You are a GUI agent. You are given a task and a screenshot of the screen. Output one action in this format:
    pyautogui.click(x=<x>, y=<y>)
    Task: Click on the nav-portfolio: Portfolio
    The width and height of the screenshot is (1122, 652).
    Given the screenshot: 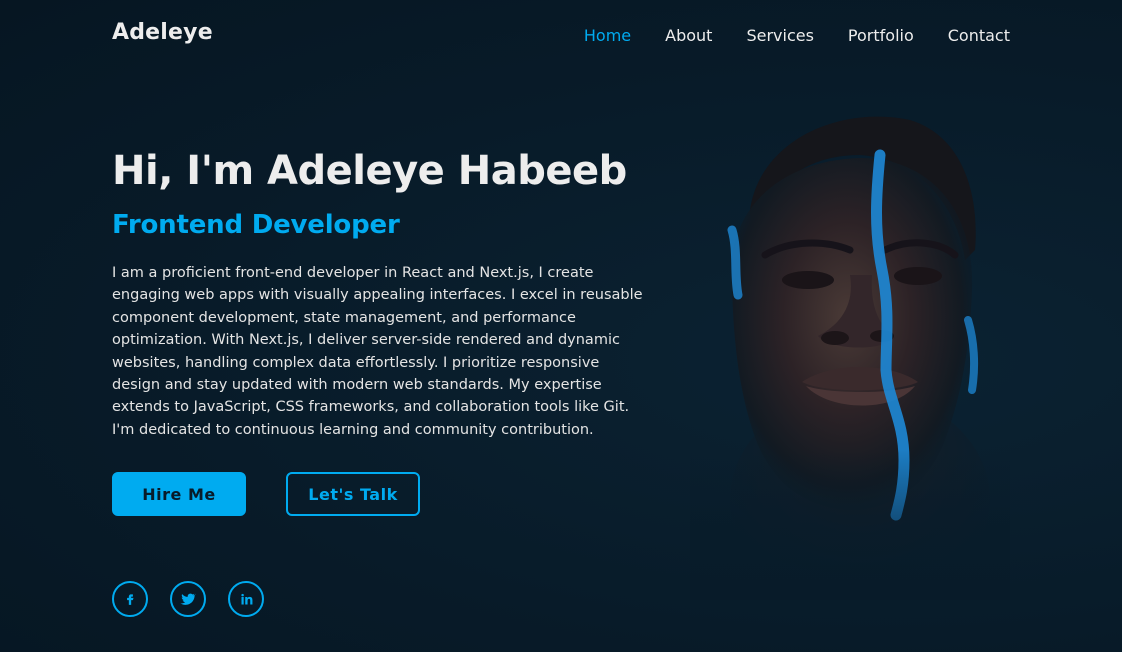 What is the action you would take?
    pyautogui.click(x=881, y=35)
    